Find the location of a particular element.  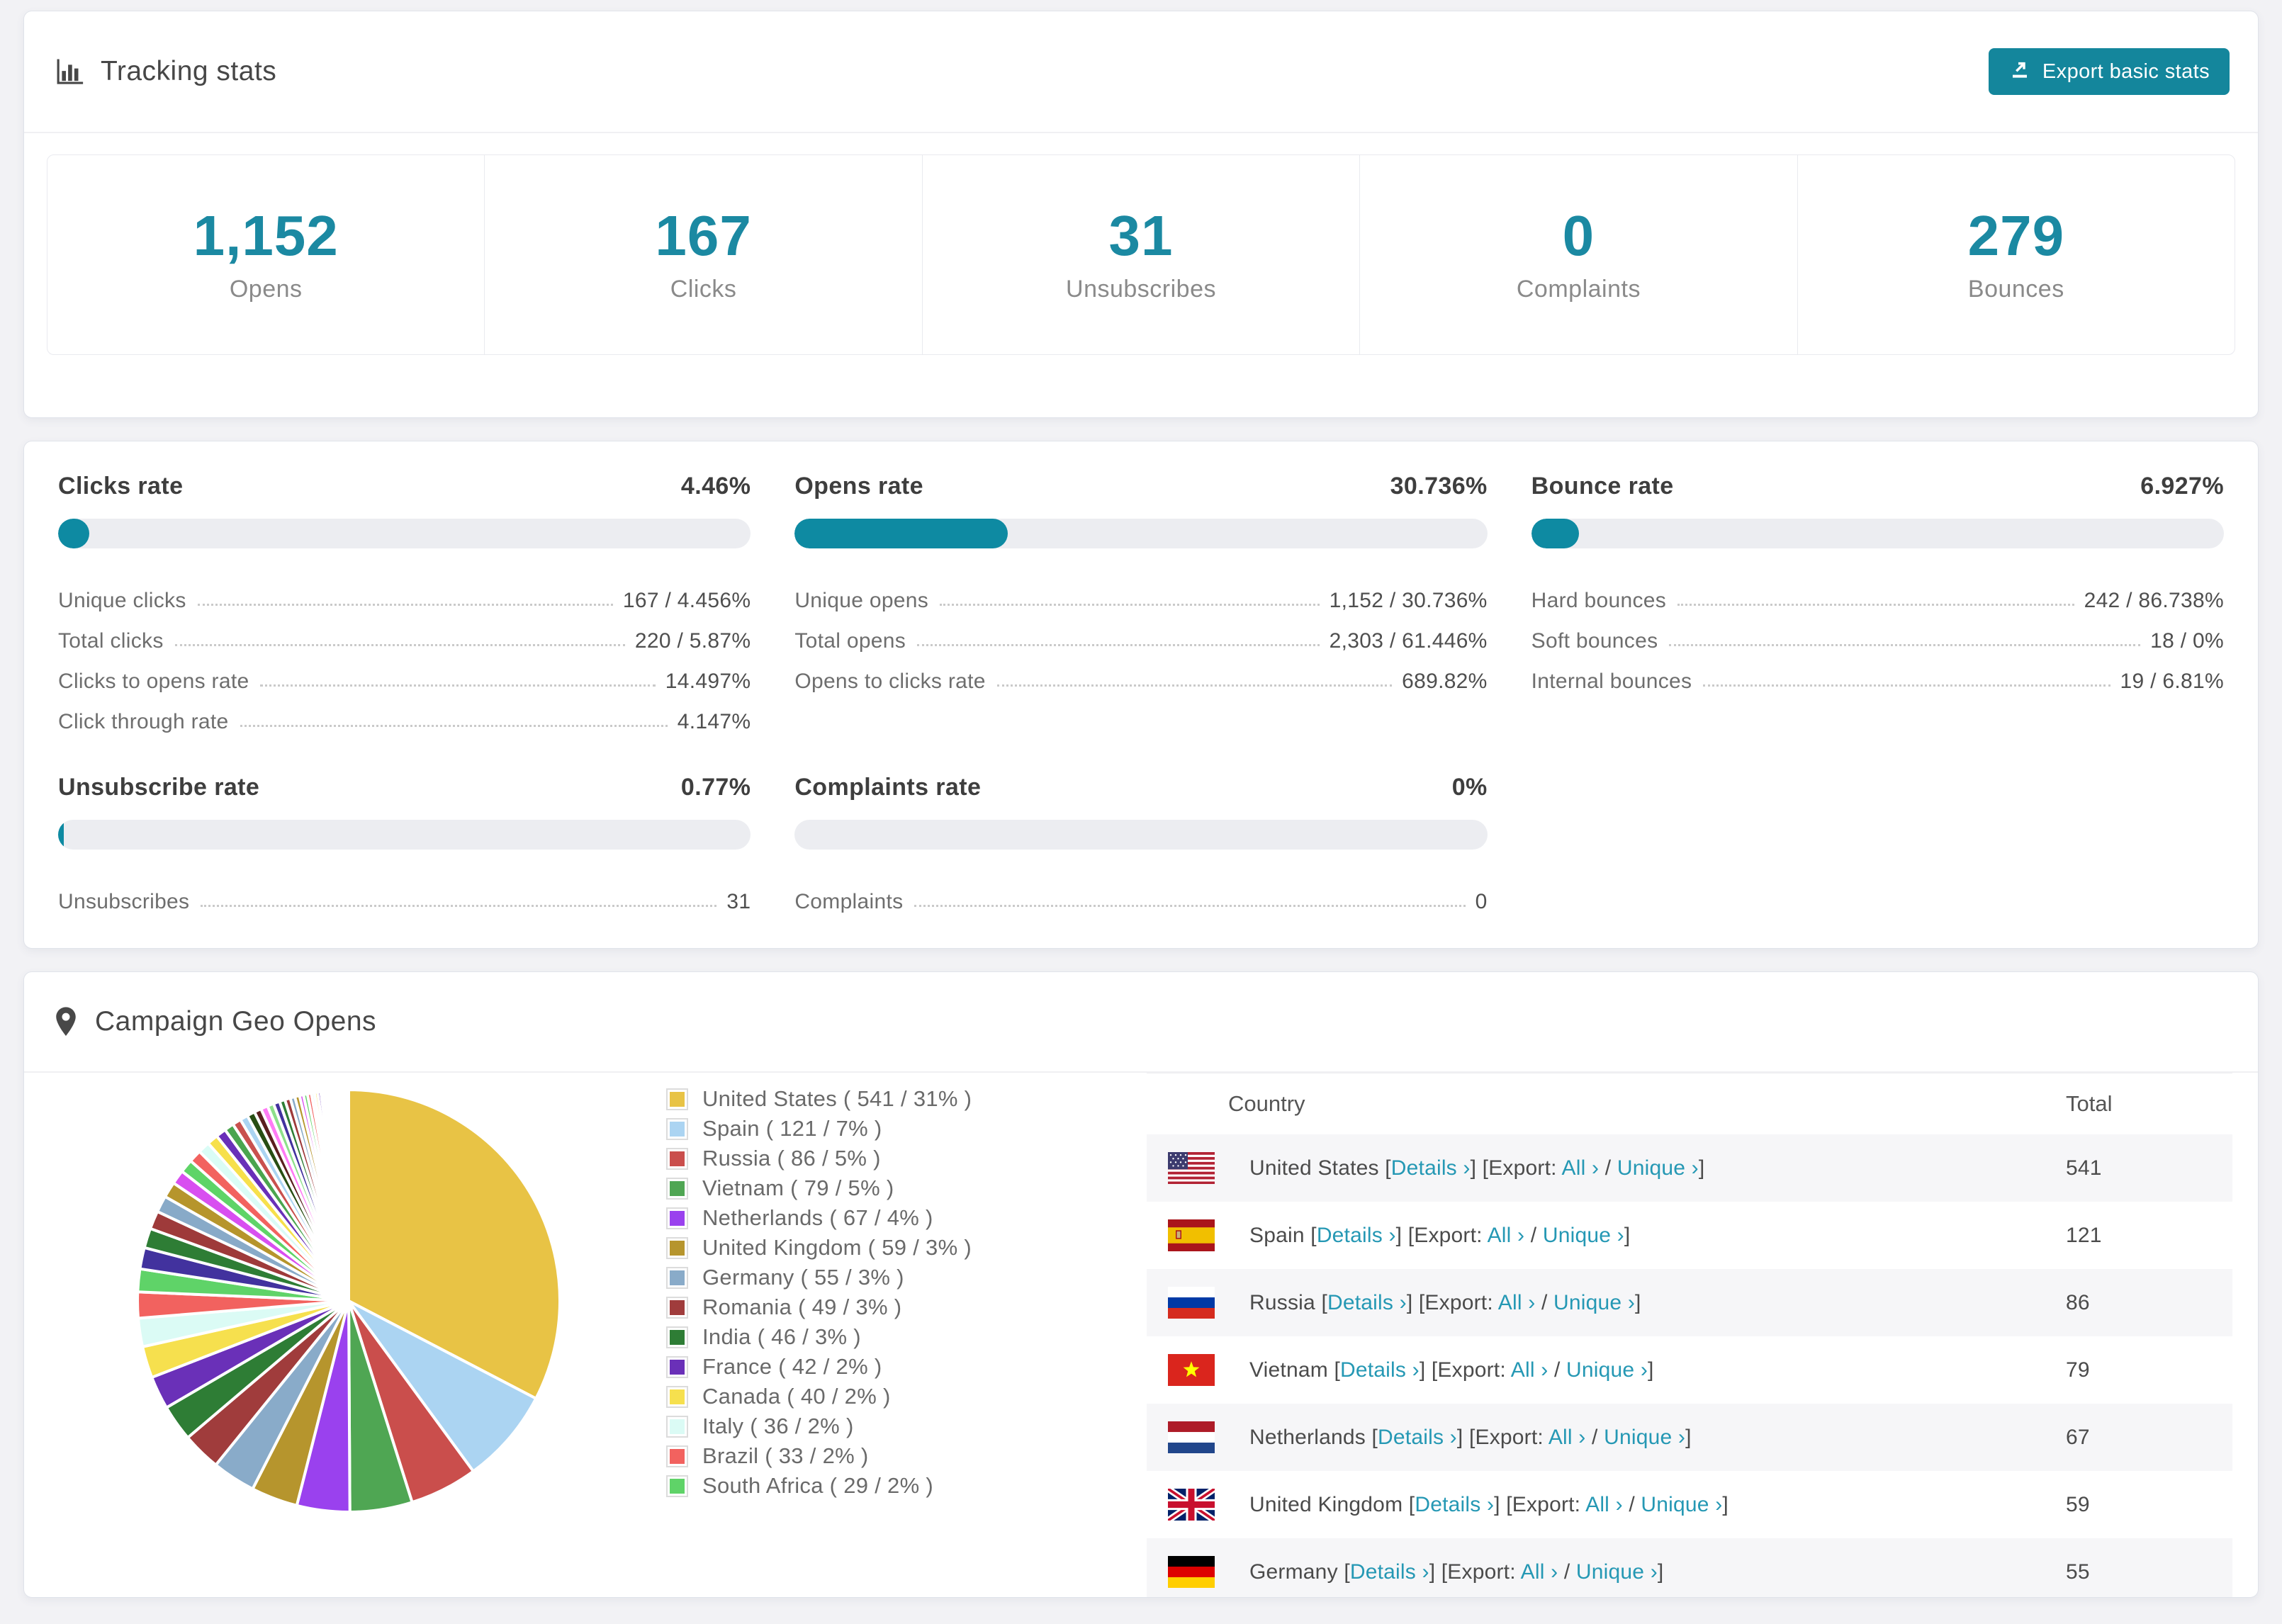

legend-label: Romania ( 49 / 3% ) is located at coordinates (802, 1307).